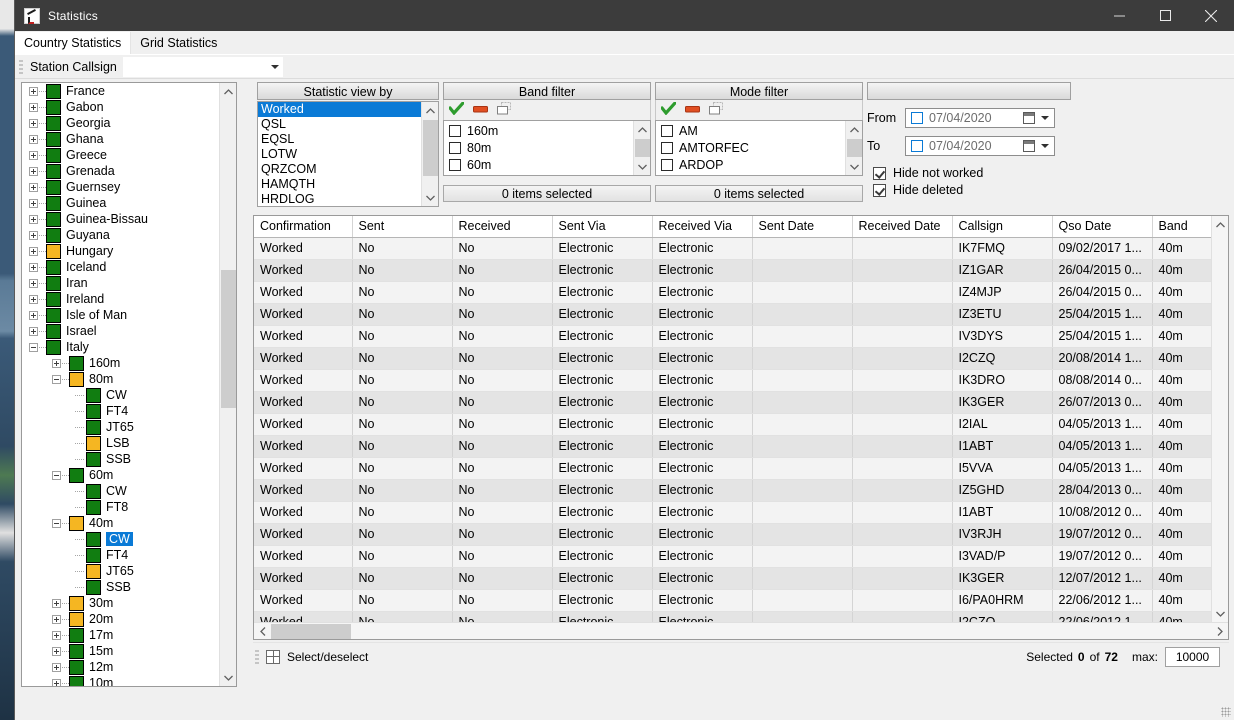 This screenshot has height=720, width=1234. I want to click on tree-node: 10m, so click(120, 680).